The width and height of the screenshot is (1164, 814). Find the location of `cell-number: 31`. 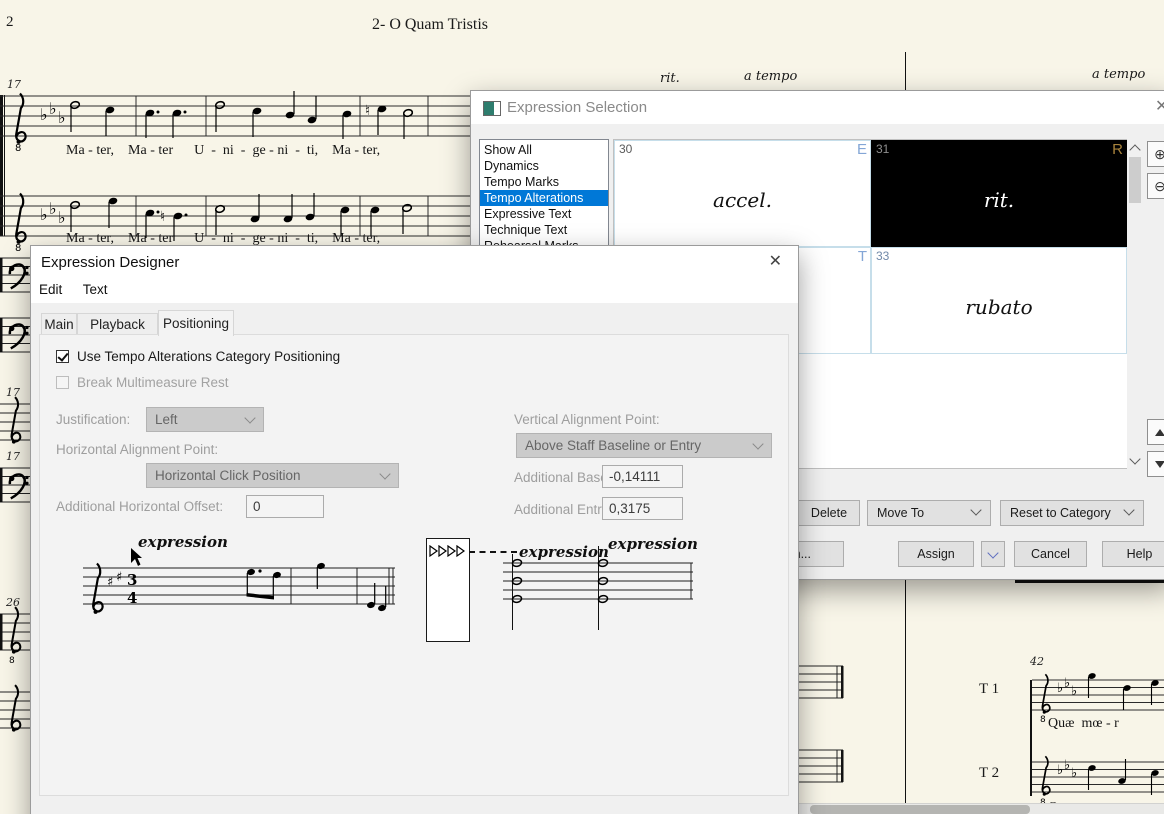

cell-number: 31 is located at coordinates (883, 149).